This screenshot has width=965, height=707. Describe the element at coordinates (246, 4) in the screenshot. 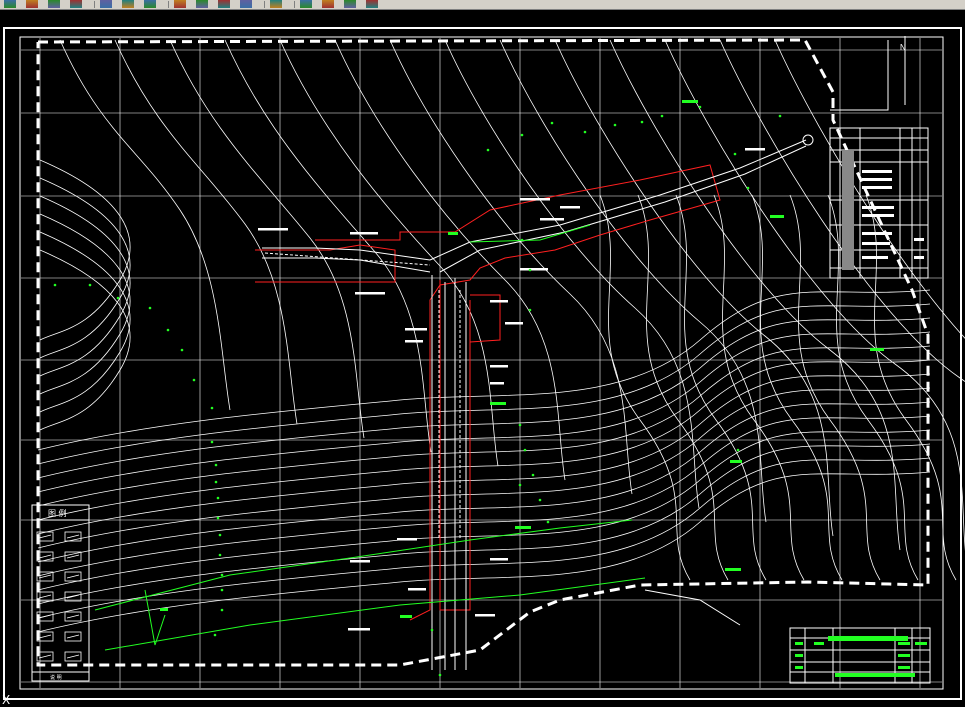

I see `hatch-icon` at that location.